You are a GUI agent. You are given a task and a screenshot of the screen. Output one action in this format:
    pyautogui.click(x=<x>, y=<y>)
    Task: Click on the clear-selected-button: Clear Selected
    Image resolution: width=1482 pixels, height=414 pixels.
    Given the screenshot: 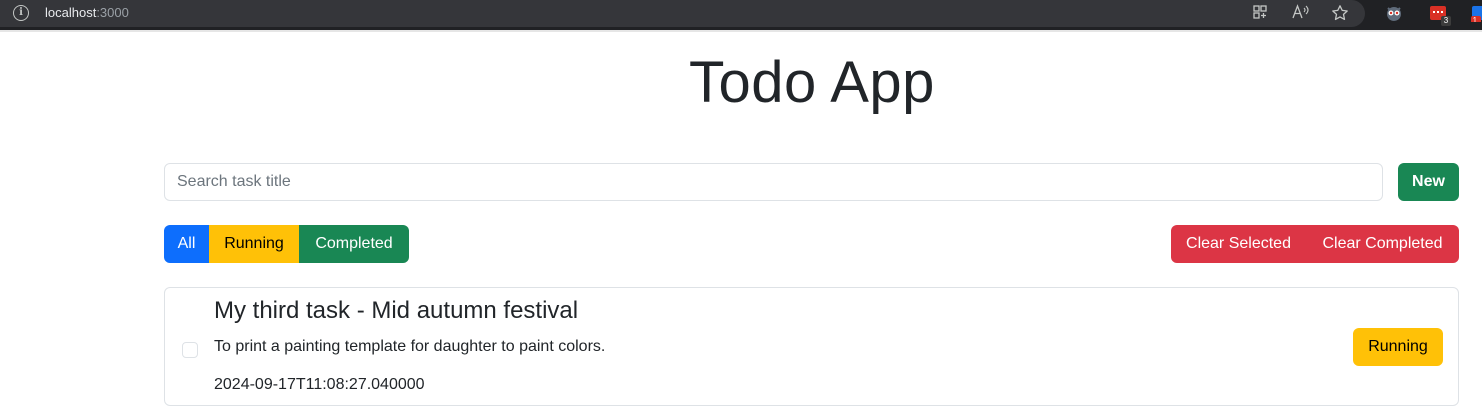 What is the action you would take?
    pyautogui.click(x=1238, y=244)
    